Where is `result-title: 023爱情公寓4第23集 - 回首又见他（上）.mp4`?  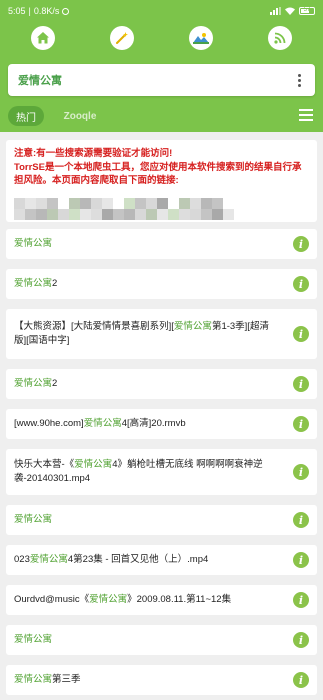
result-title: 023爱情公寓4第23集 - 回首又见他（上）.mp4 is located at coordinates (111, 560).